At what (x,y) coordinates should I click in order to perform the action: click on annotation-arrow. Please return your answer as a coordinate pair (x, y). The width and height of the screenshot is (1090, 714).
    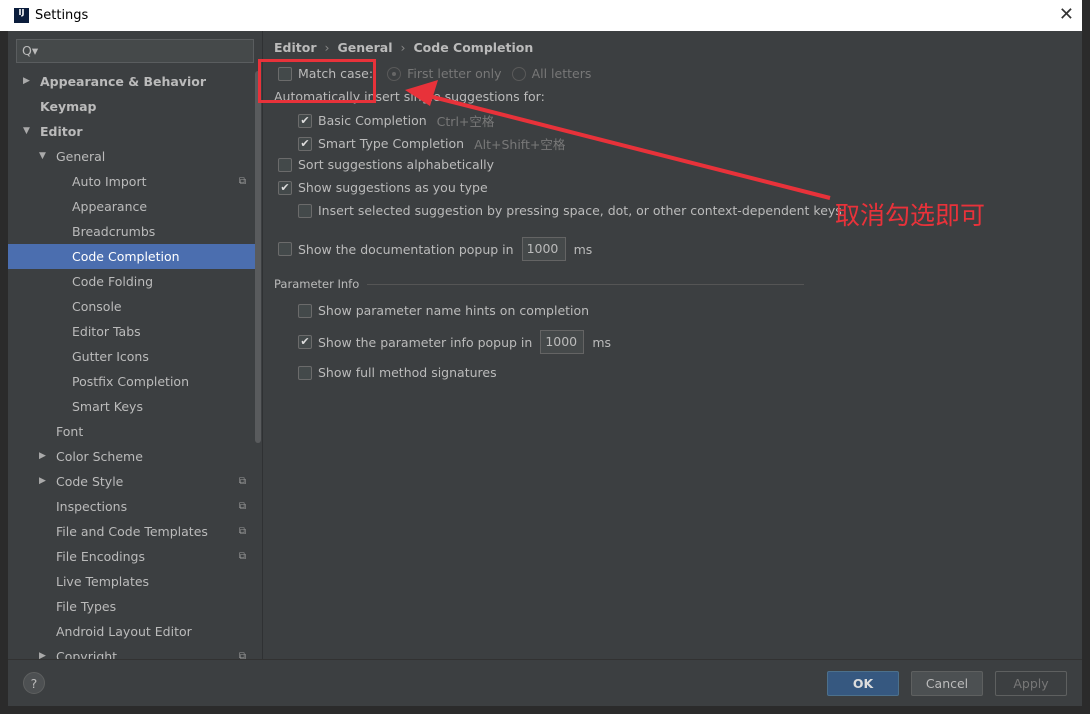
    Looking at the image, I should click on (618, 140).